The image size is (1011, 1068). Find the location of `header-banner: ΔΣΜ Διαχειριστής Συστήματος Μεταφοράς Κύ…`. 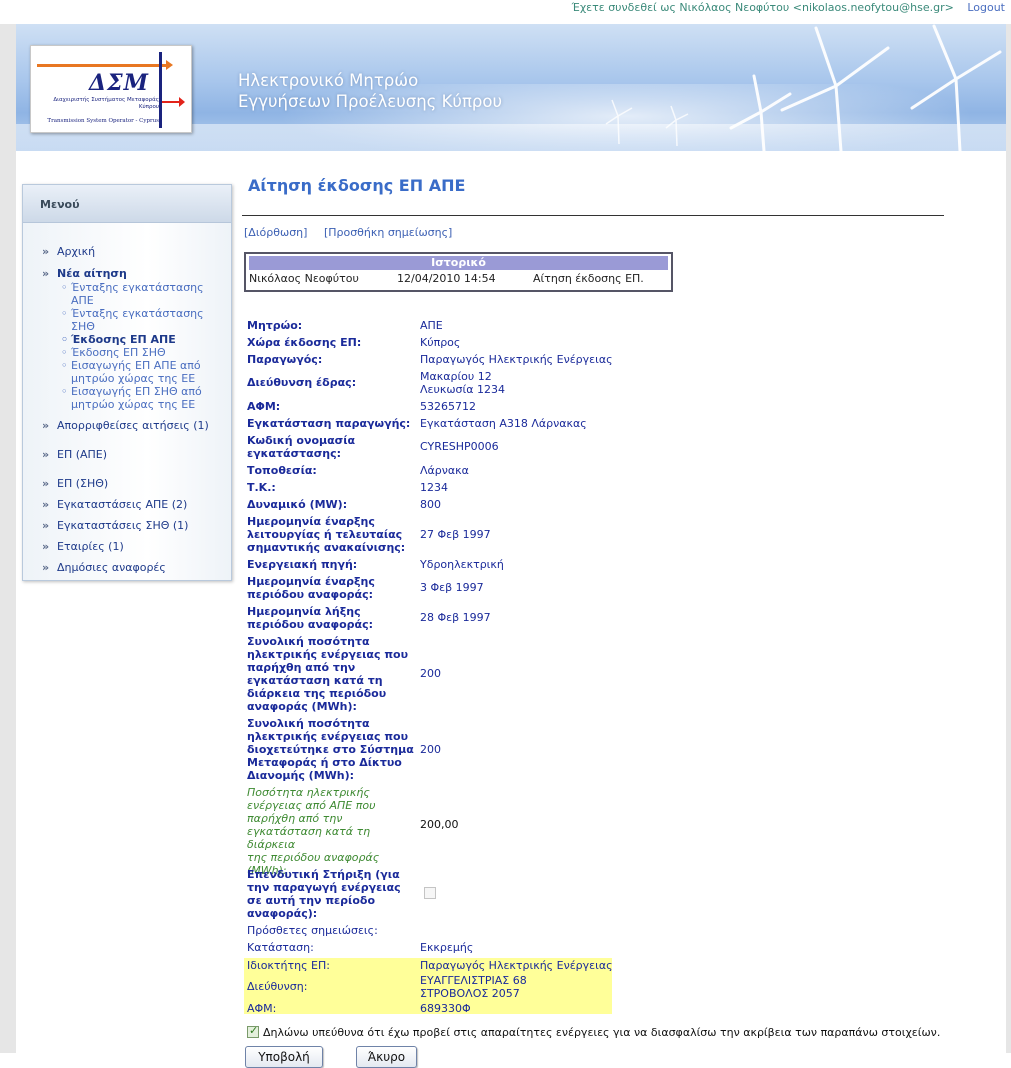

header-banner: ΔΣΜ Διαχειριστής Συστήματος Μεταφοράς Κύ… is located at coordinates (511, 87).